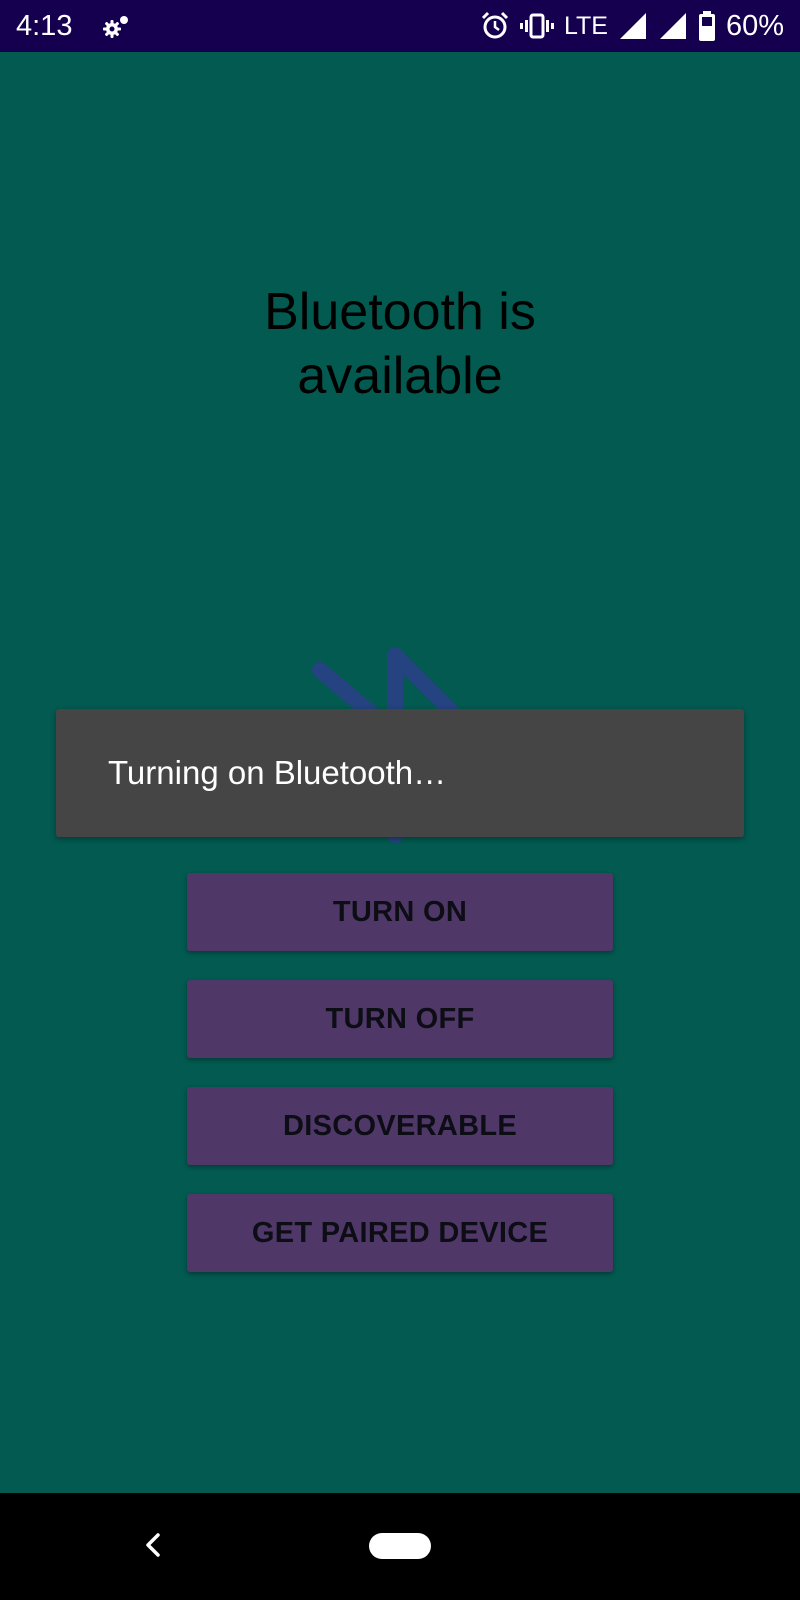 Image resolution: width=800 pixels, height=1600 pixels. Describe the element at coordinates (400, 1233) in the screenshot. I see `get-paired-device-button: GET PAIRED DEVICE` at that location.